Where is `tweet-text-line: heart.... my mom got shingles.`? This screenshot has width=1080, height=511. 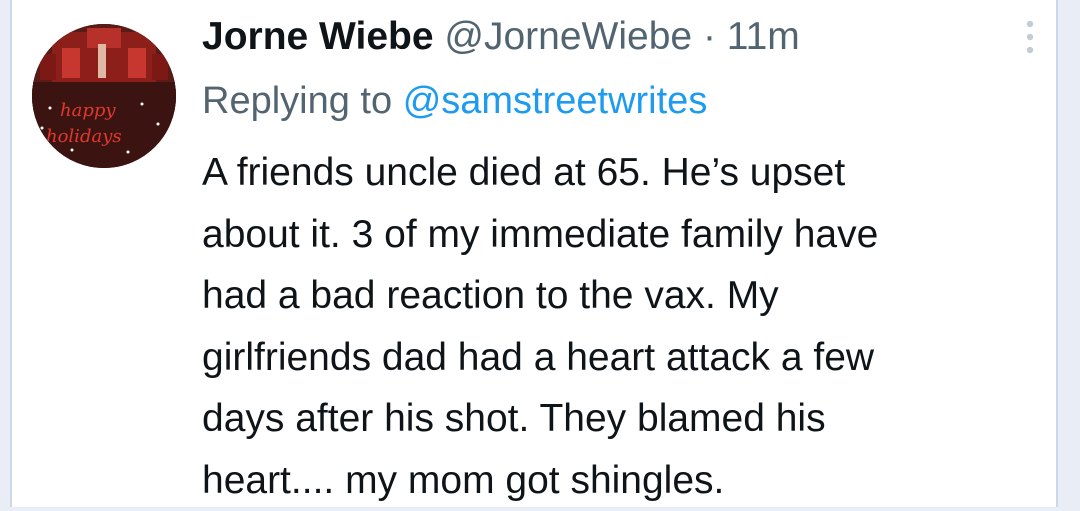 tweet-text-line: heart.... my mom got shingles. is located at coordinates (627, 480).